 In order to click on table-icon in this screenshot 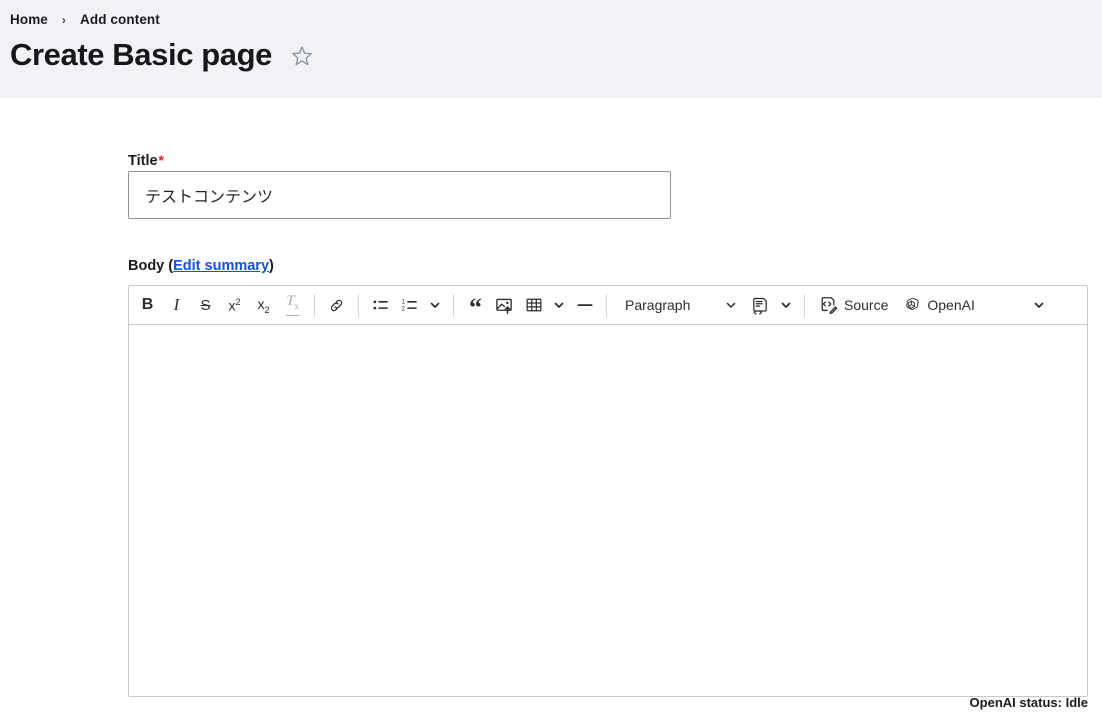, I will do `click(534, 305)`.